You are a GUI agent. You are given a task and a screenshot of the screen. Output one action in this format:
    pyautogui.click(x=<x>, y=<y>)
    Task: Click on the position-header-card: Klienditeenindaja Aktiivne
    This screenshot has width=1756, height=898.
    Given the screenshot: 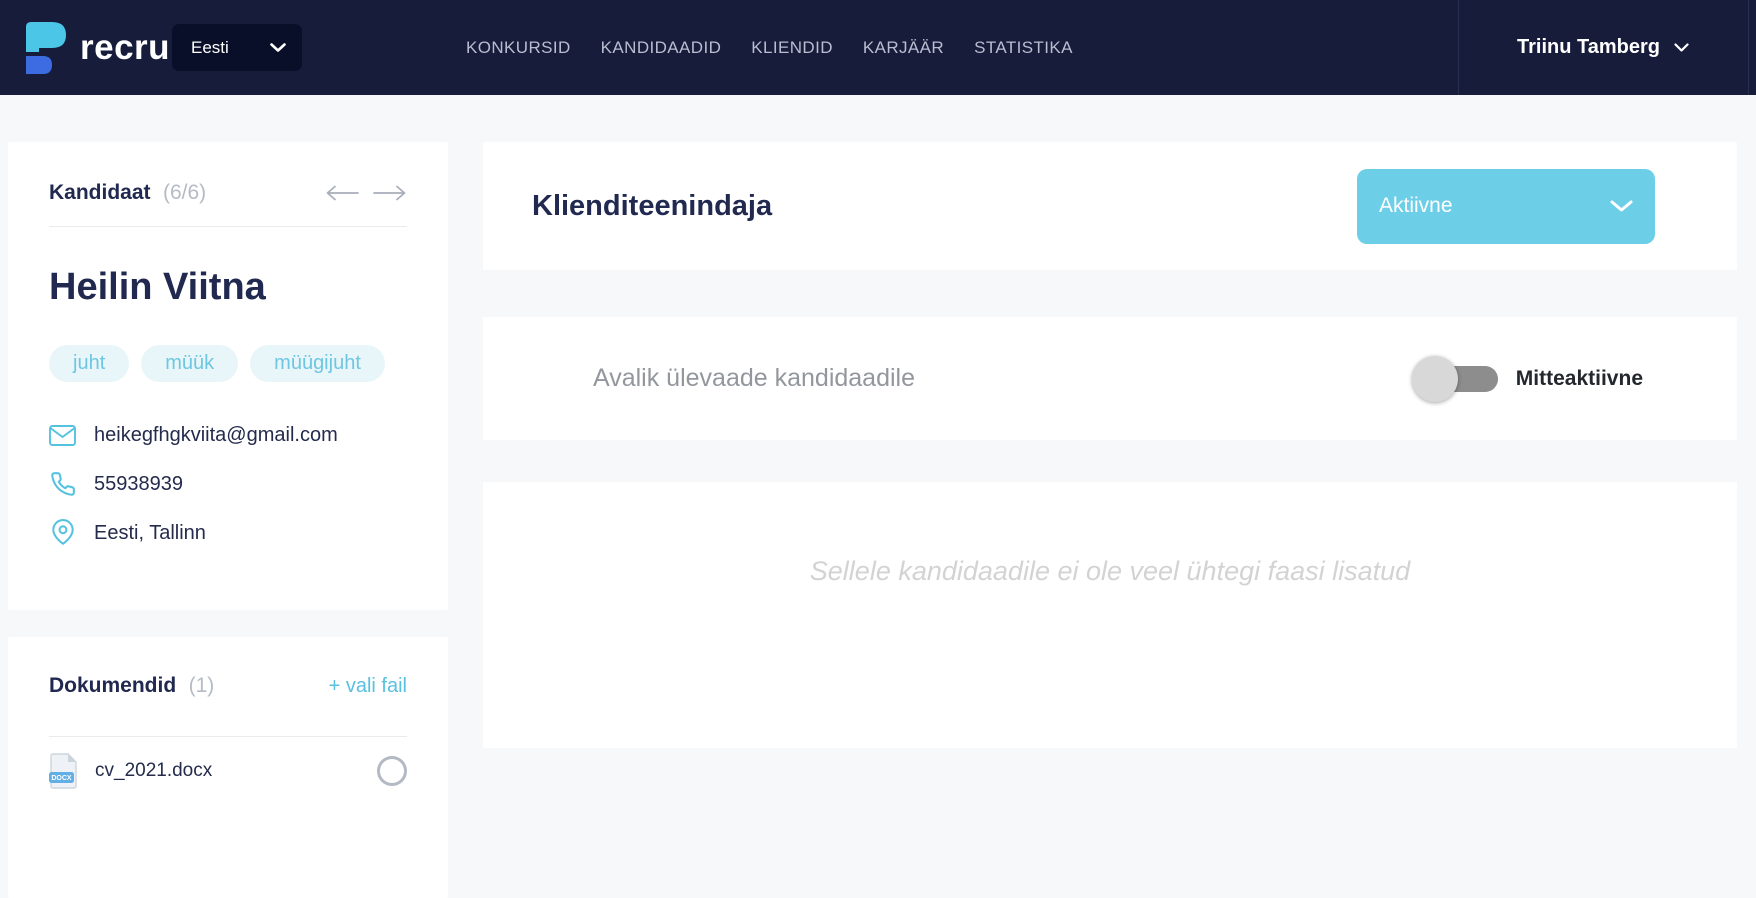 What is the action you would take?
    pyautogui.click(x=1110, y=206)
    